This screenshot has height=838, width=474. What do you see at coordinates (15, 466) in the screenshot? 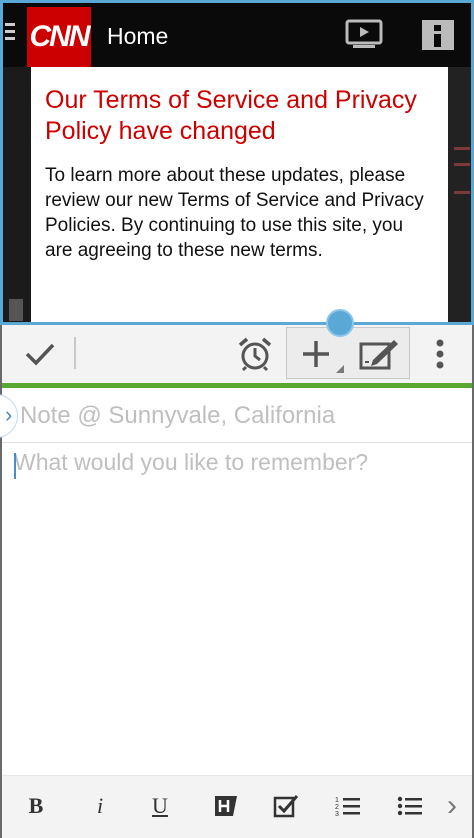
I see `text-cursor` at bounding box center [15, 466].